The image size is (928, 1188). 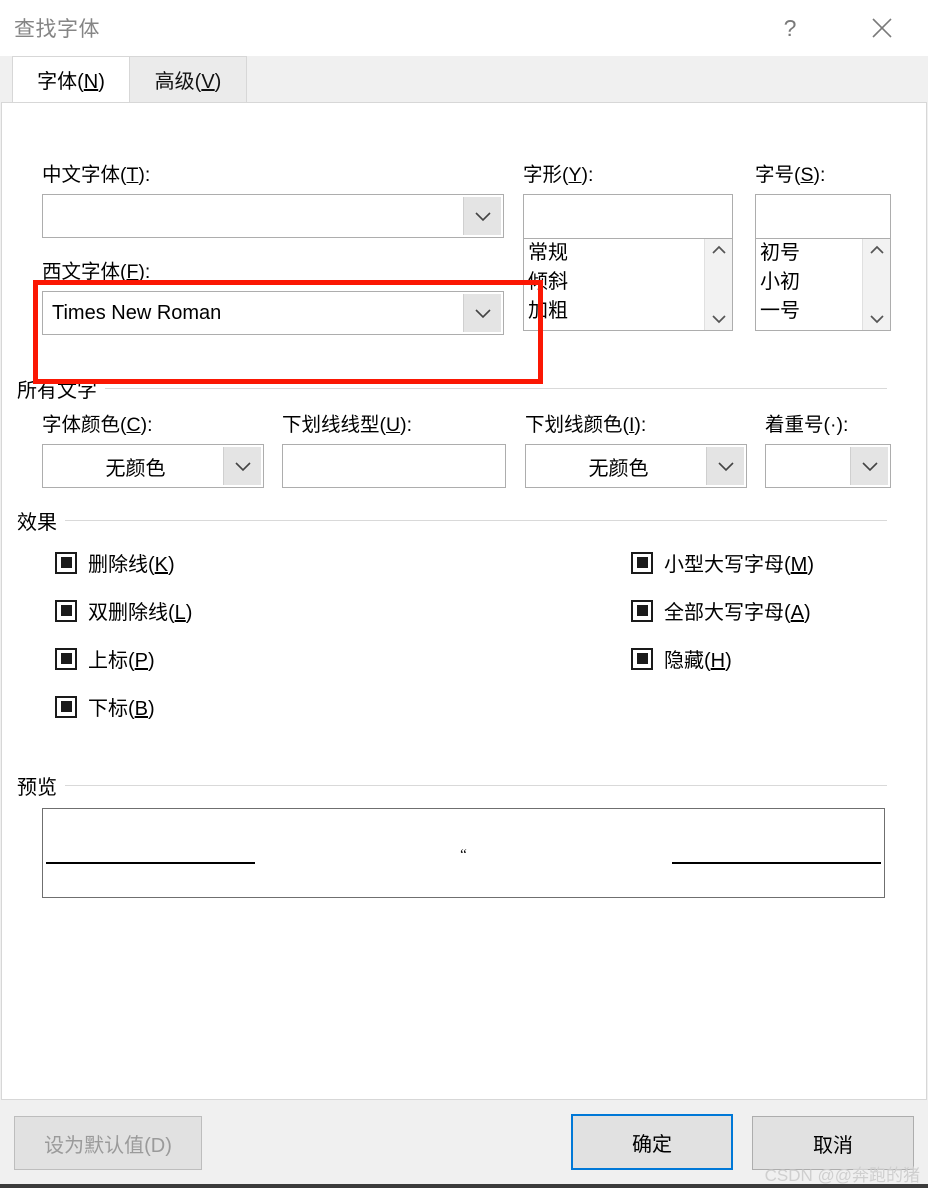 What do you see at coordinates (150, 863) in the screenshot?
I see `preview-rule-left` at bounding box center [150, 863].